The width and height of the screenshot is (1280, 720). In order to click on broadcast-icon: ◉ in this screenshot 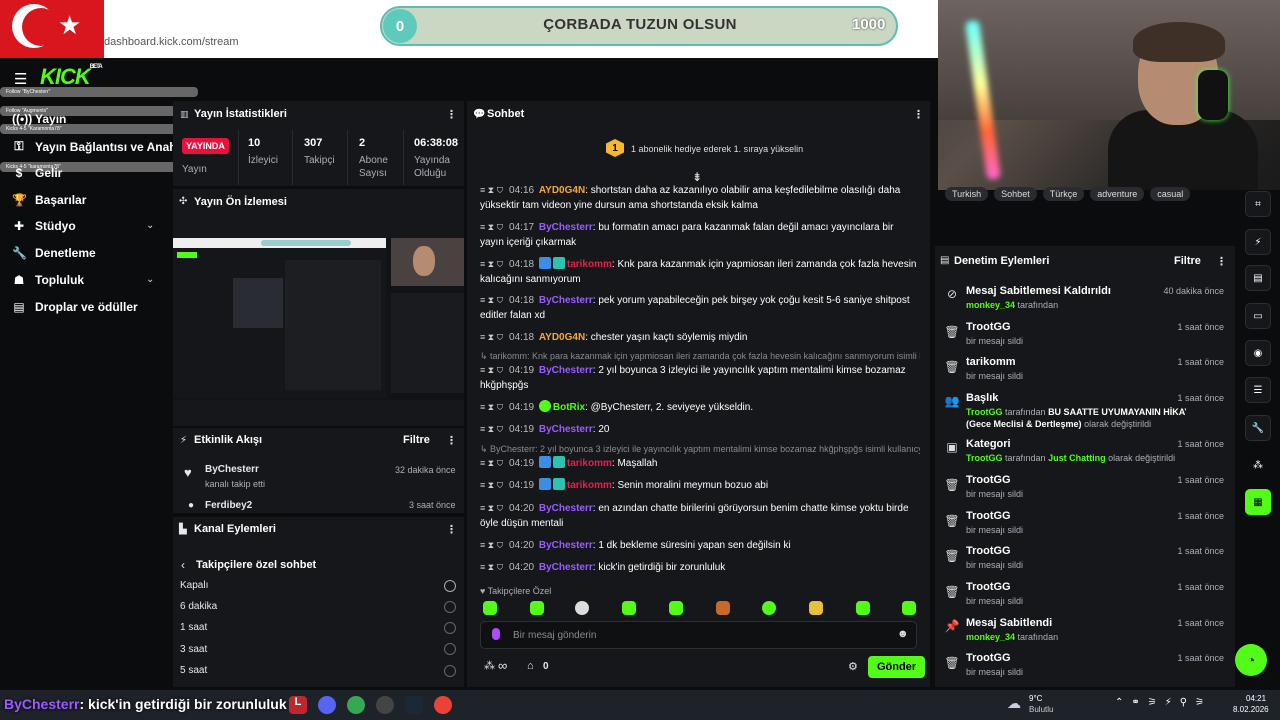, I will do `click(1258, 353)`.